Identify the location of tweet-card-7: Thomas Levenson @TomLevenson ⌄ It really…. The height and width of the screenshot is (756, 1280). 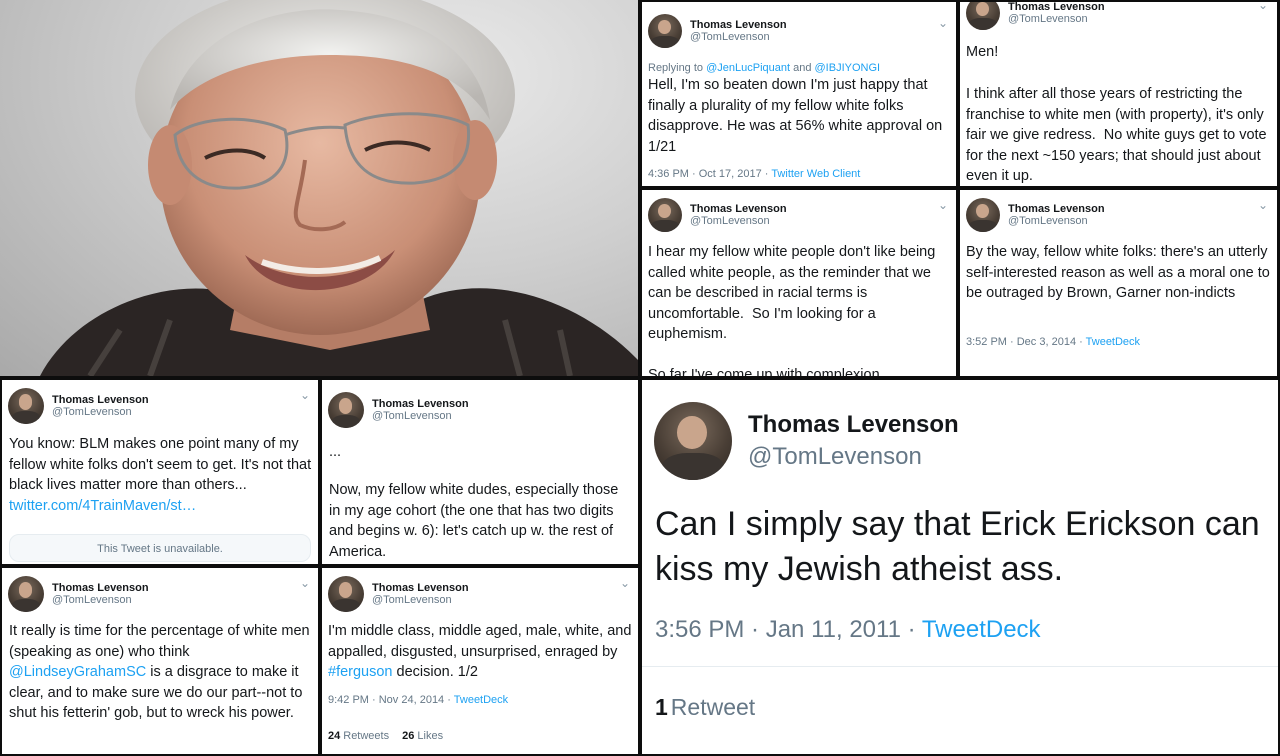
(160, 661).